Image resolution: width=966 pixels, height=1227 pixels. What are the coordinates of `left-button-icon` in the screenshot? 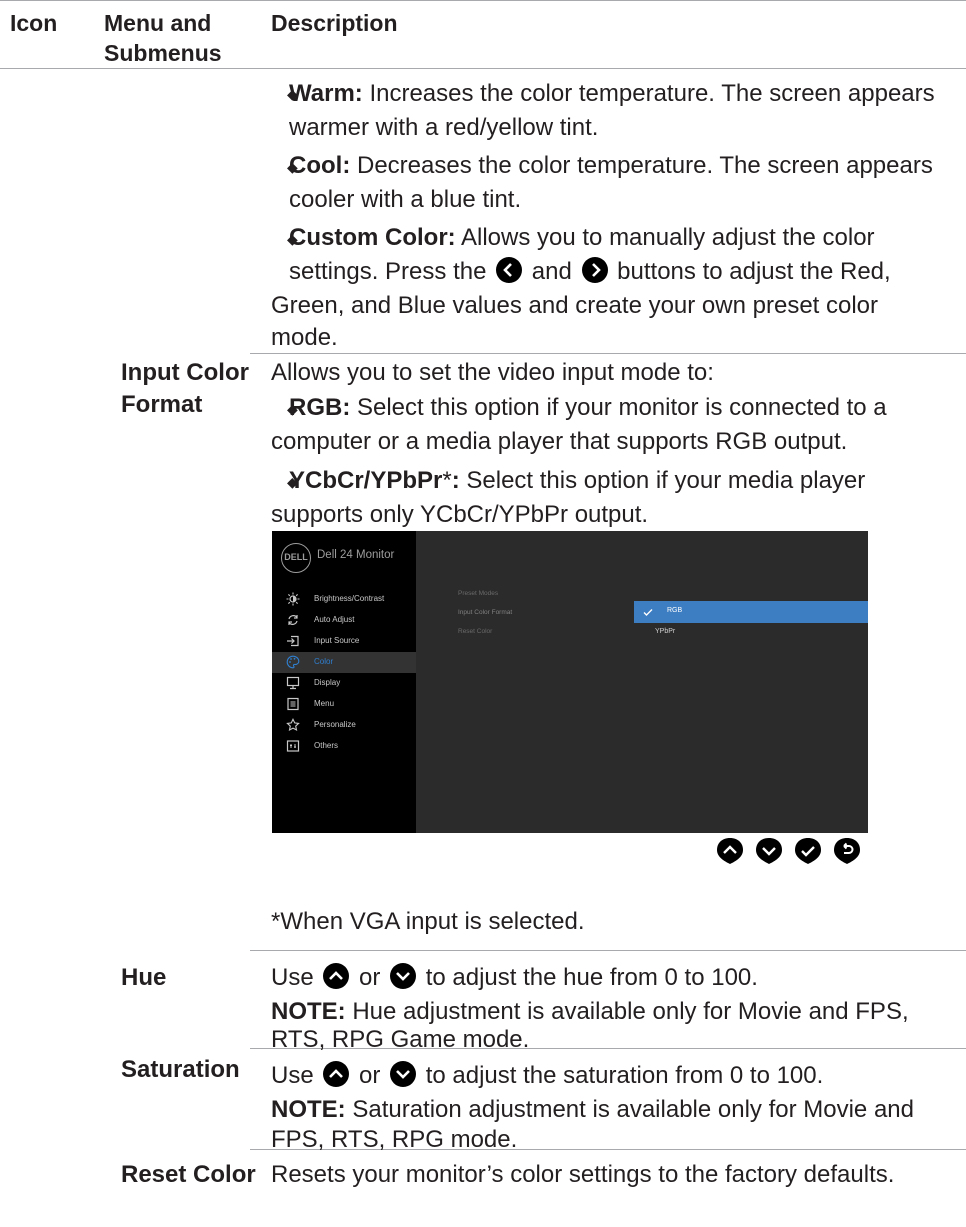 It's located at (509, 270).